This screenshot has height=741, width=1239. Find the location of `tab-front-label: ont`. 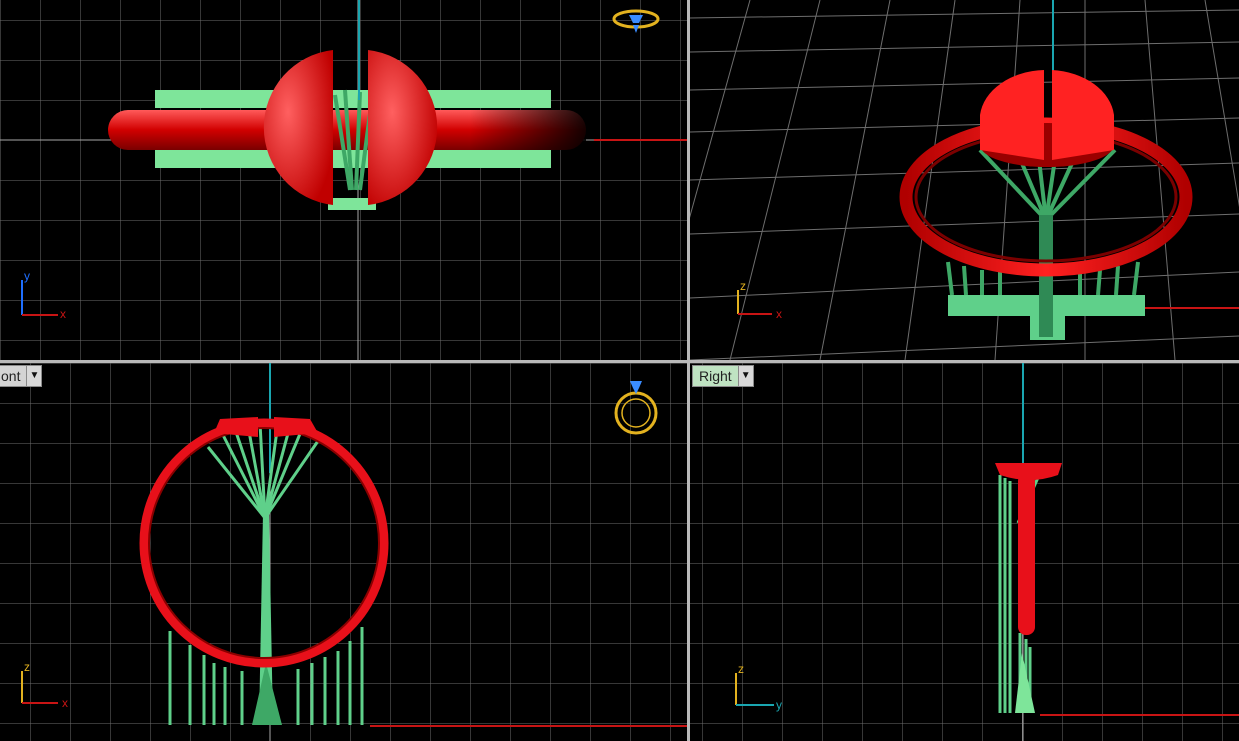

tab-front-label: ont is located at coordinates (11, 376).